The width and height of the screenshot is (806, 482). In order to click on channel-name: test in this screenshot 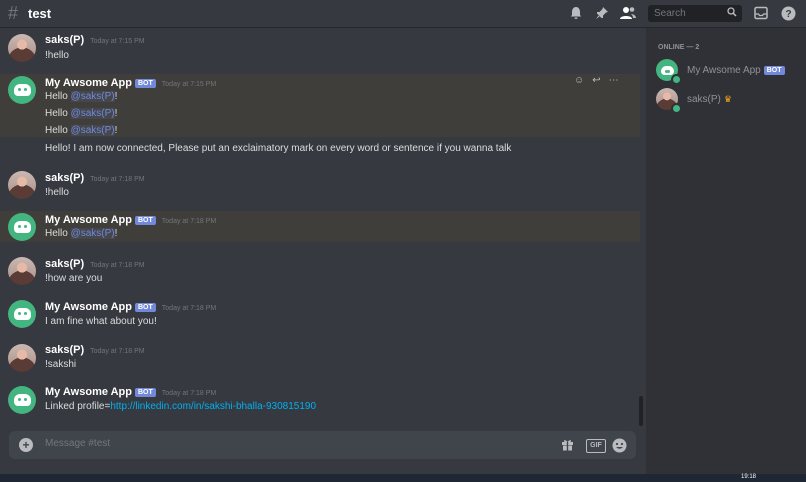, I will do `click(40, 13)`.